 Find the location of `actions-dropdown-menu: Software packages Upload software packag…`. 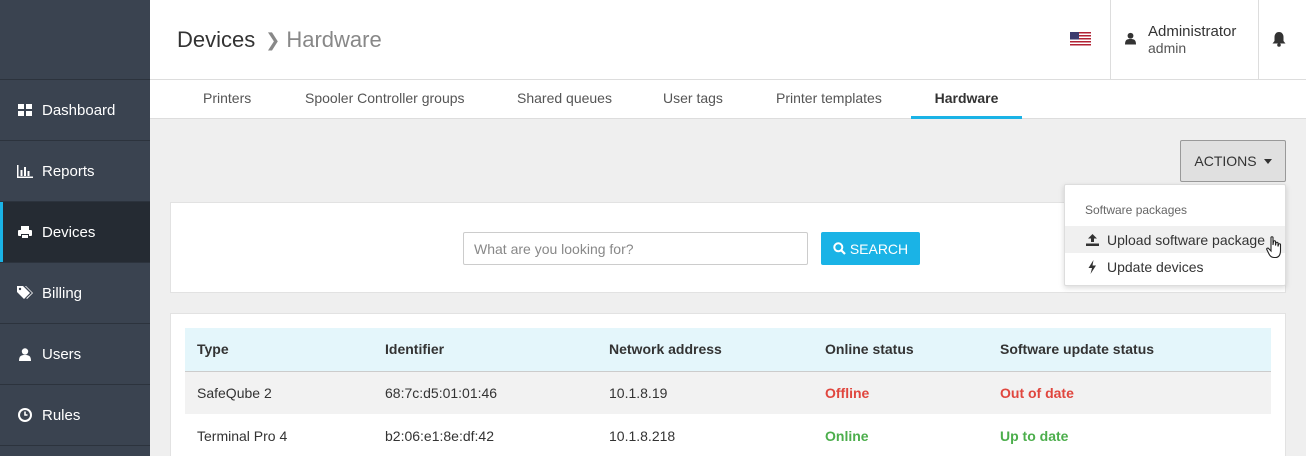

actions-dropdown-menu: Software packages Upload software packag… is located at coordinates (1175, 235).